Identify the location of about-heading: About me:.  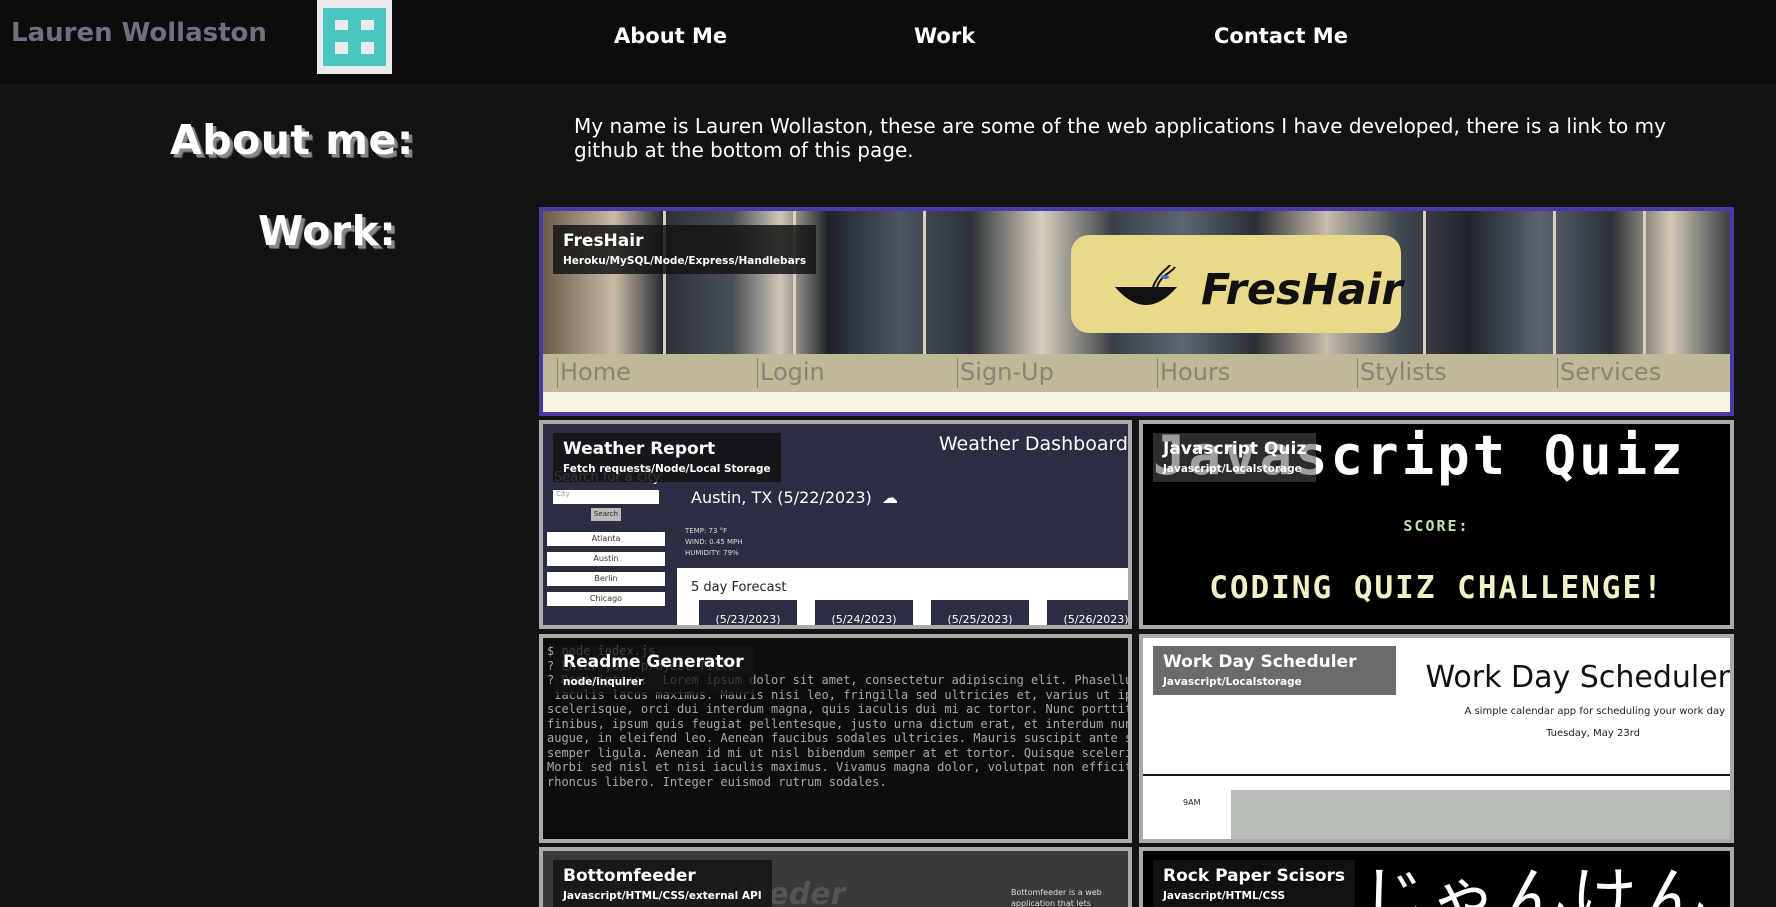
(292, 140).